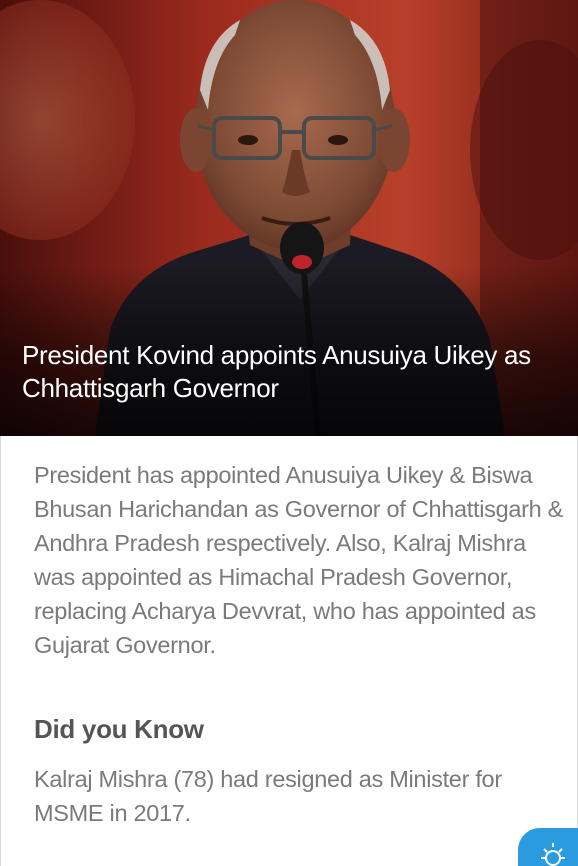 The image size is (578, 866). I want to click on sun-icon, so click(553, 854).